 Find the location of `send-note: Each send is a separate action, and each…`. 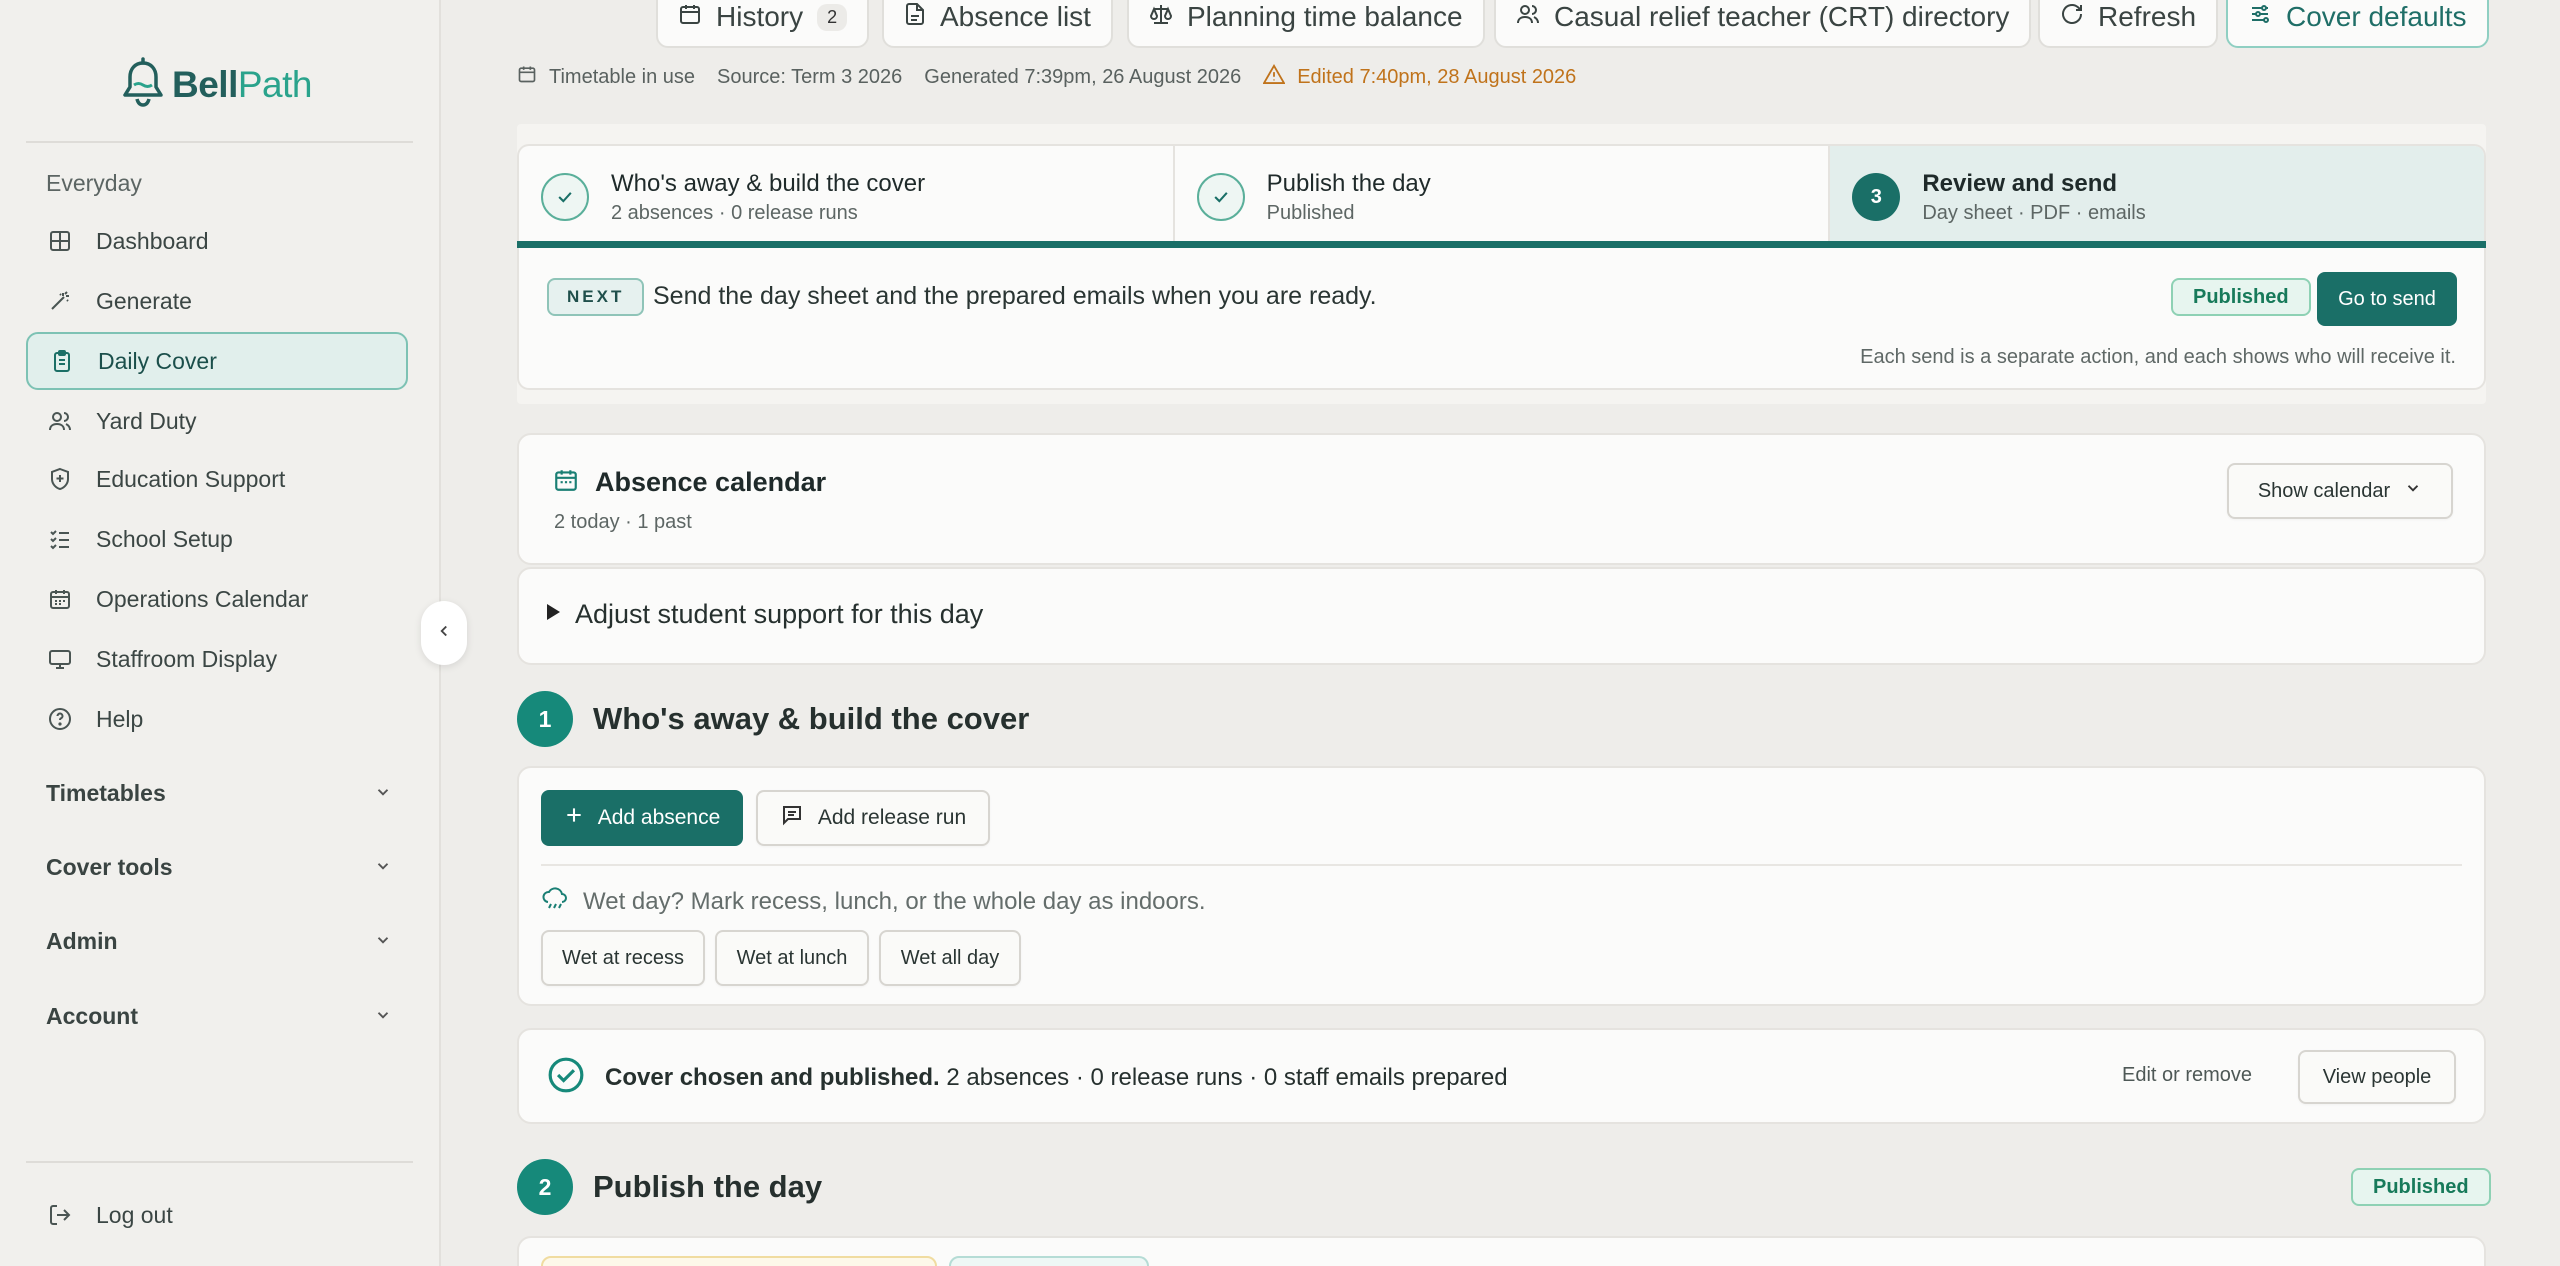

send-note: Each send is a separate action, and each… is located at coordinates (2158, 357).